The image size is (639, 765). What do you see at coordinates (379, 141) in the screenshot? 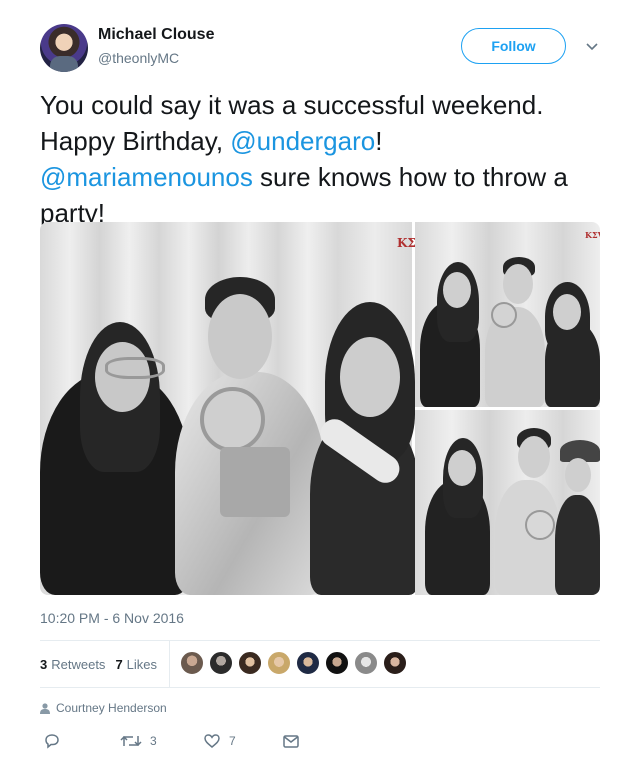
I see `tweet-text-segment: !` at bounding box center [379, 141].